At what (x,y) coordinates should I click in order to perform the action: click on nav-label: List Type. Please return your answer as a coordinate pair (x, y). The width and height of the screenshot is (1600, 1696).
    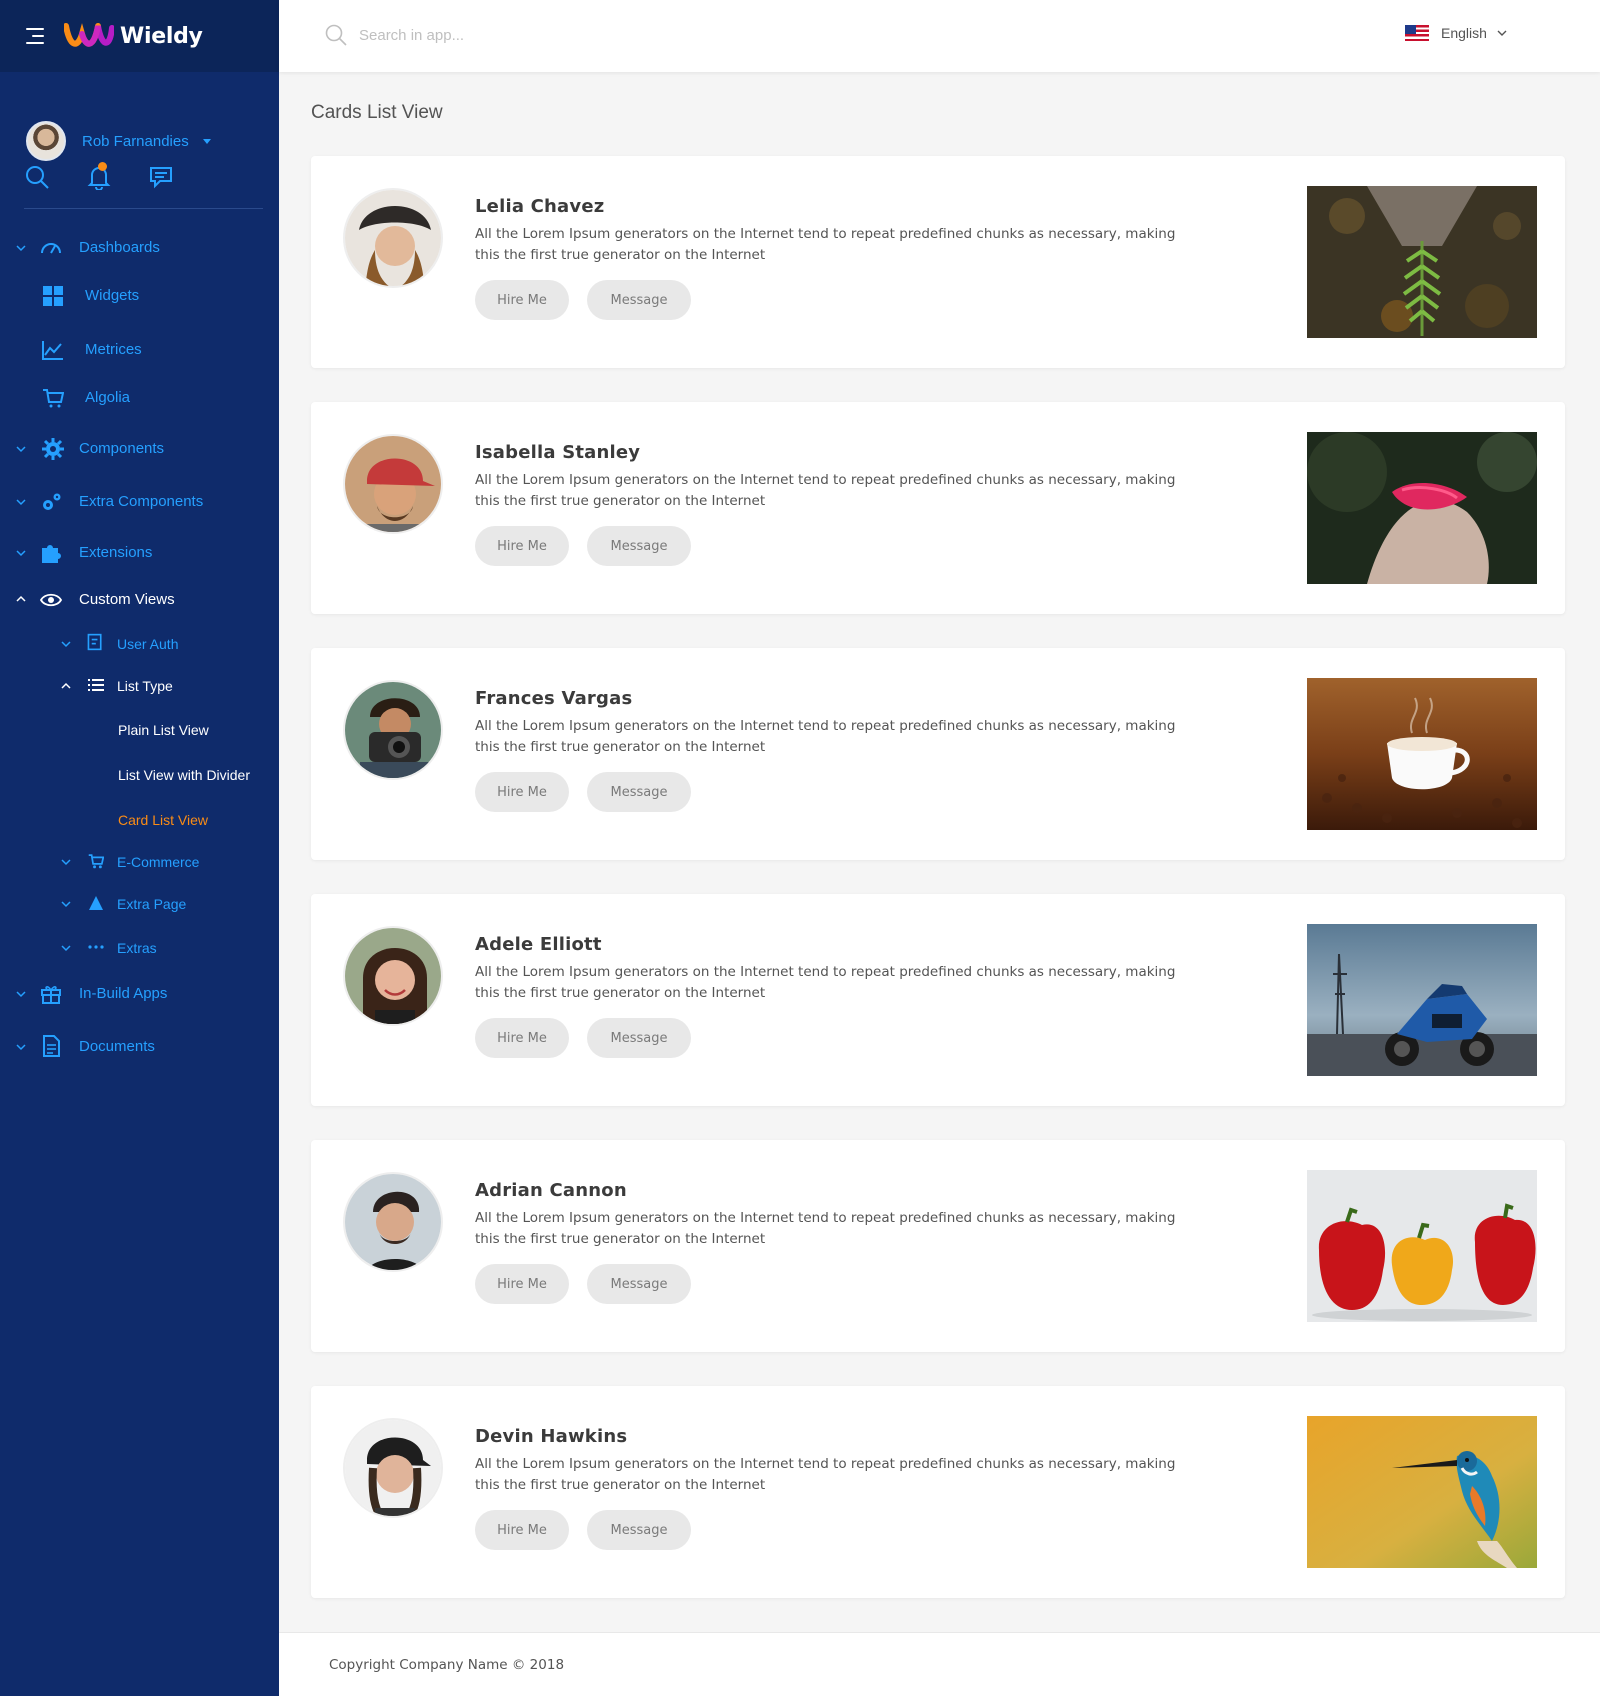
    Looking at the image, I should click on (145, 686).